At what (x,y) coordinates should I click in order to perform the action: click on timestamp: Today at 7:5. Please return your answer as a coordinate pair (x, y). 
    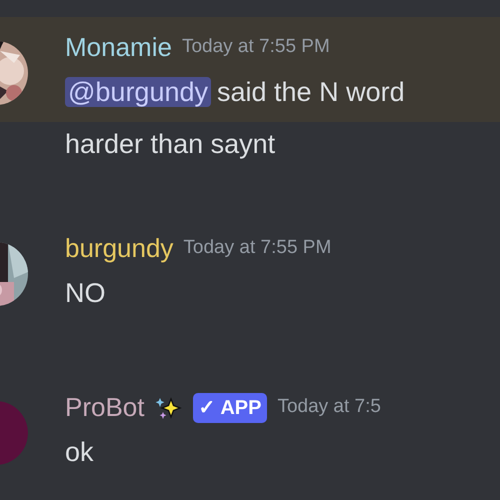
    Looking at the image, I should click on (329, 407).